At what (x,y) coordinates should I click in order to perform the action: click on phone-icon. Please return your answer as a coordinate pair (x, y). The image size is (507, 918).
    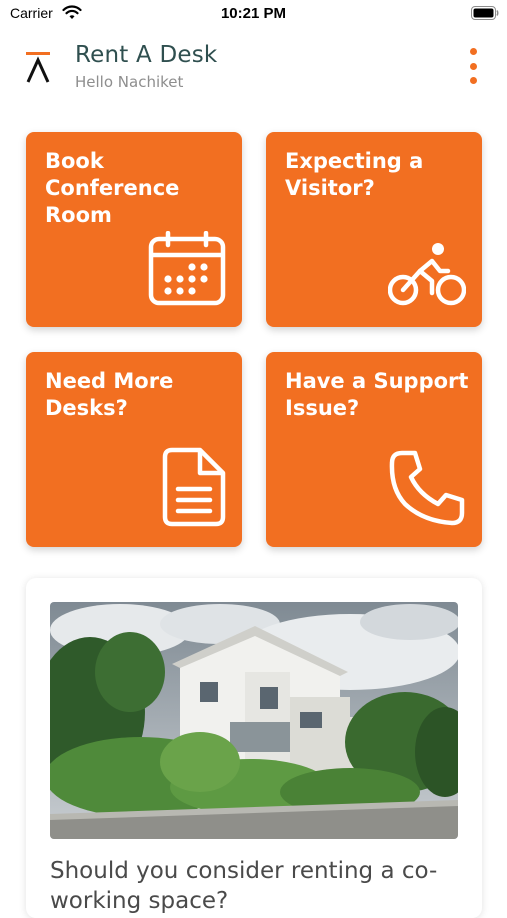
    Looking at the image, I should click on (427, 488).